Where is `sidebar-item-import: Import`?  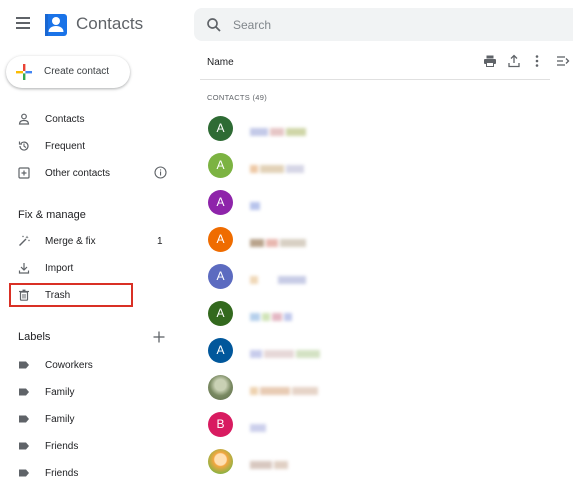
sidebar-item-import: Import is located at coordinates (90, 269).